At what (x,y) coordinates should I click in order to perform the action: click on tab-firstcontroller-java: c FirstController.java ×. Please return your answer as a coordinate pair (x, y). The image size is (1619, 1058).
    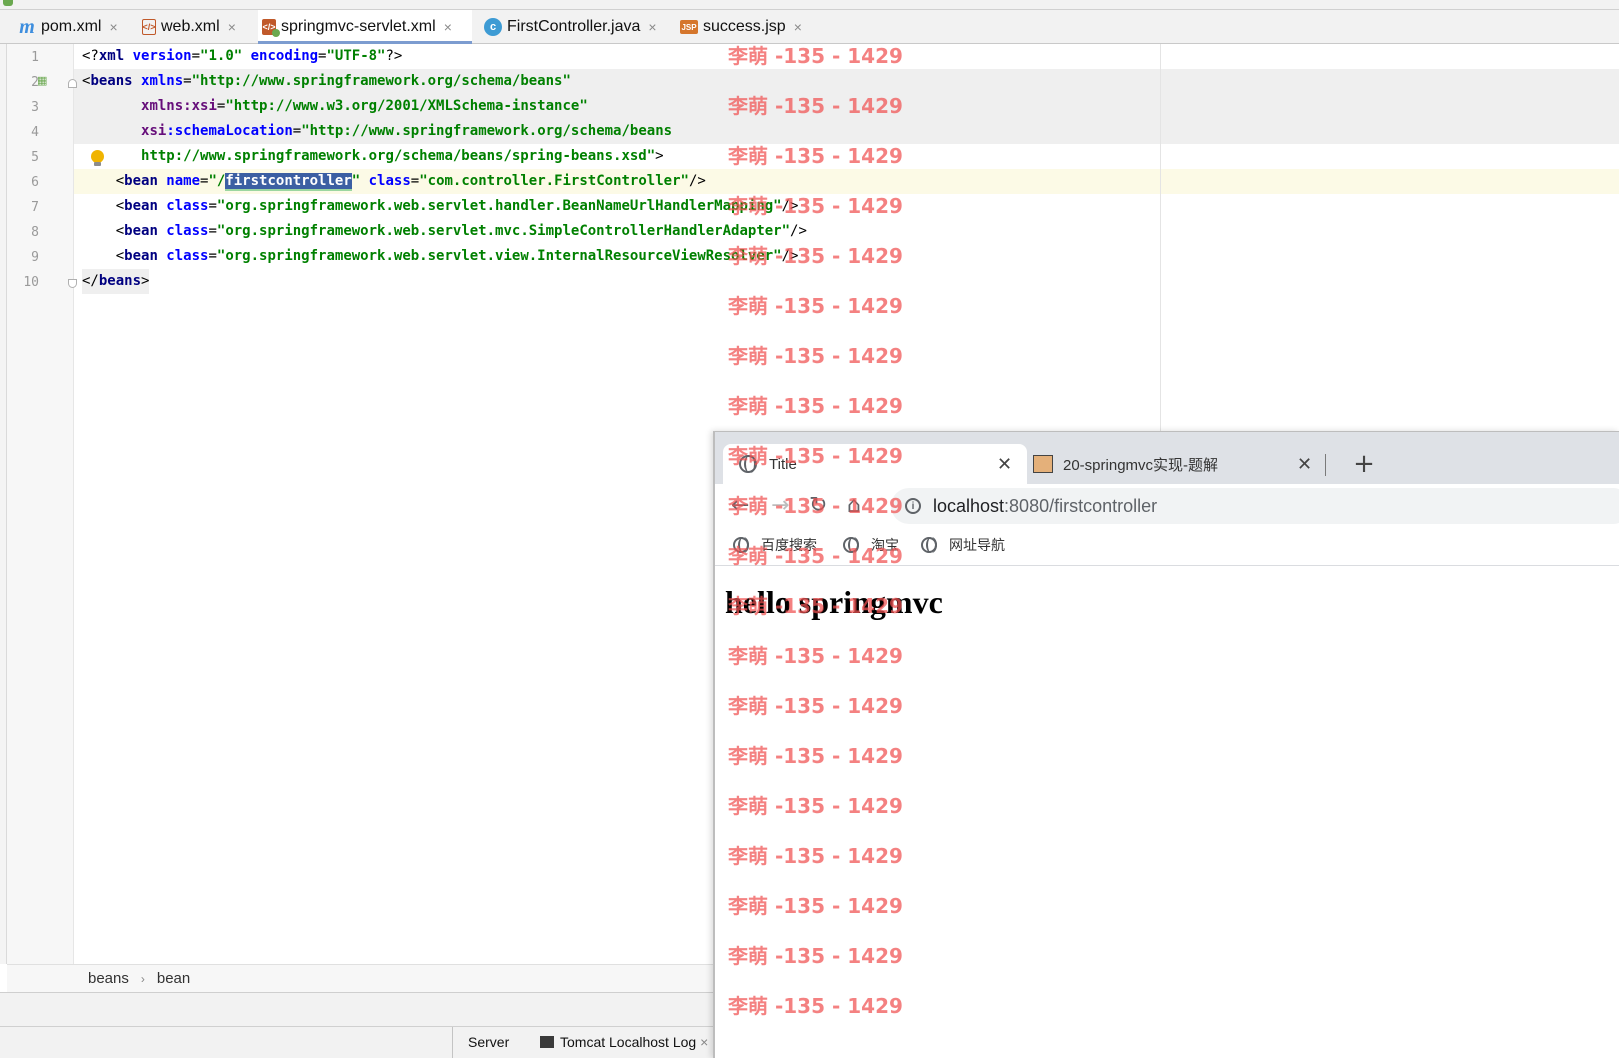
    Looking at the image, I should click on (573, 27).